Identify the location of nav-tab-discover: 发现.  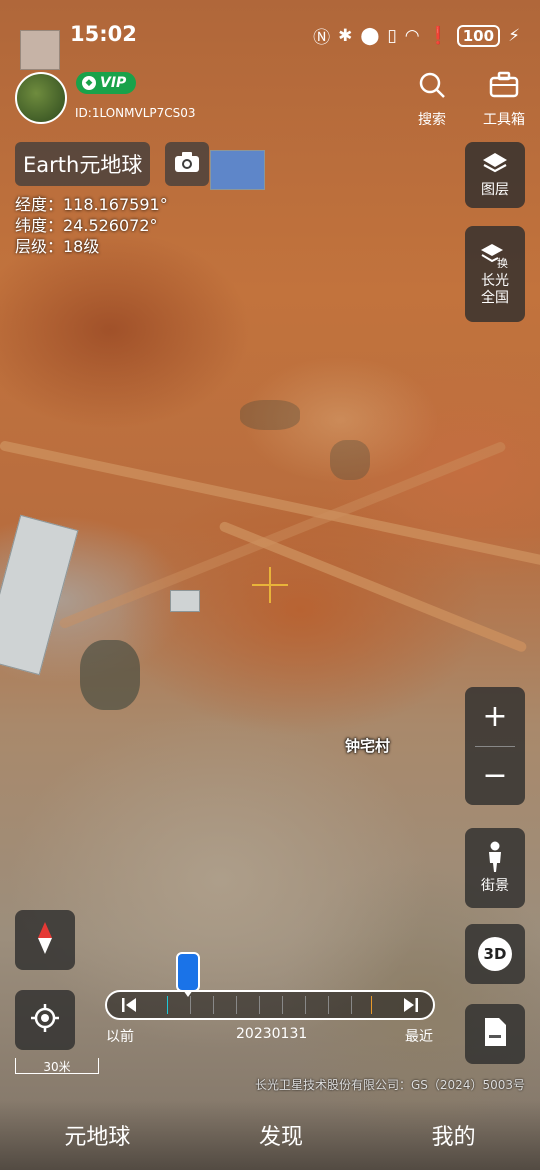
(281, 1135).